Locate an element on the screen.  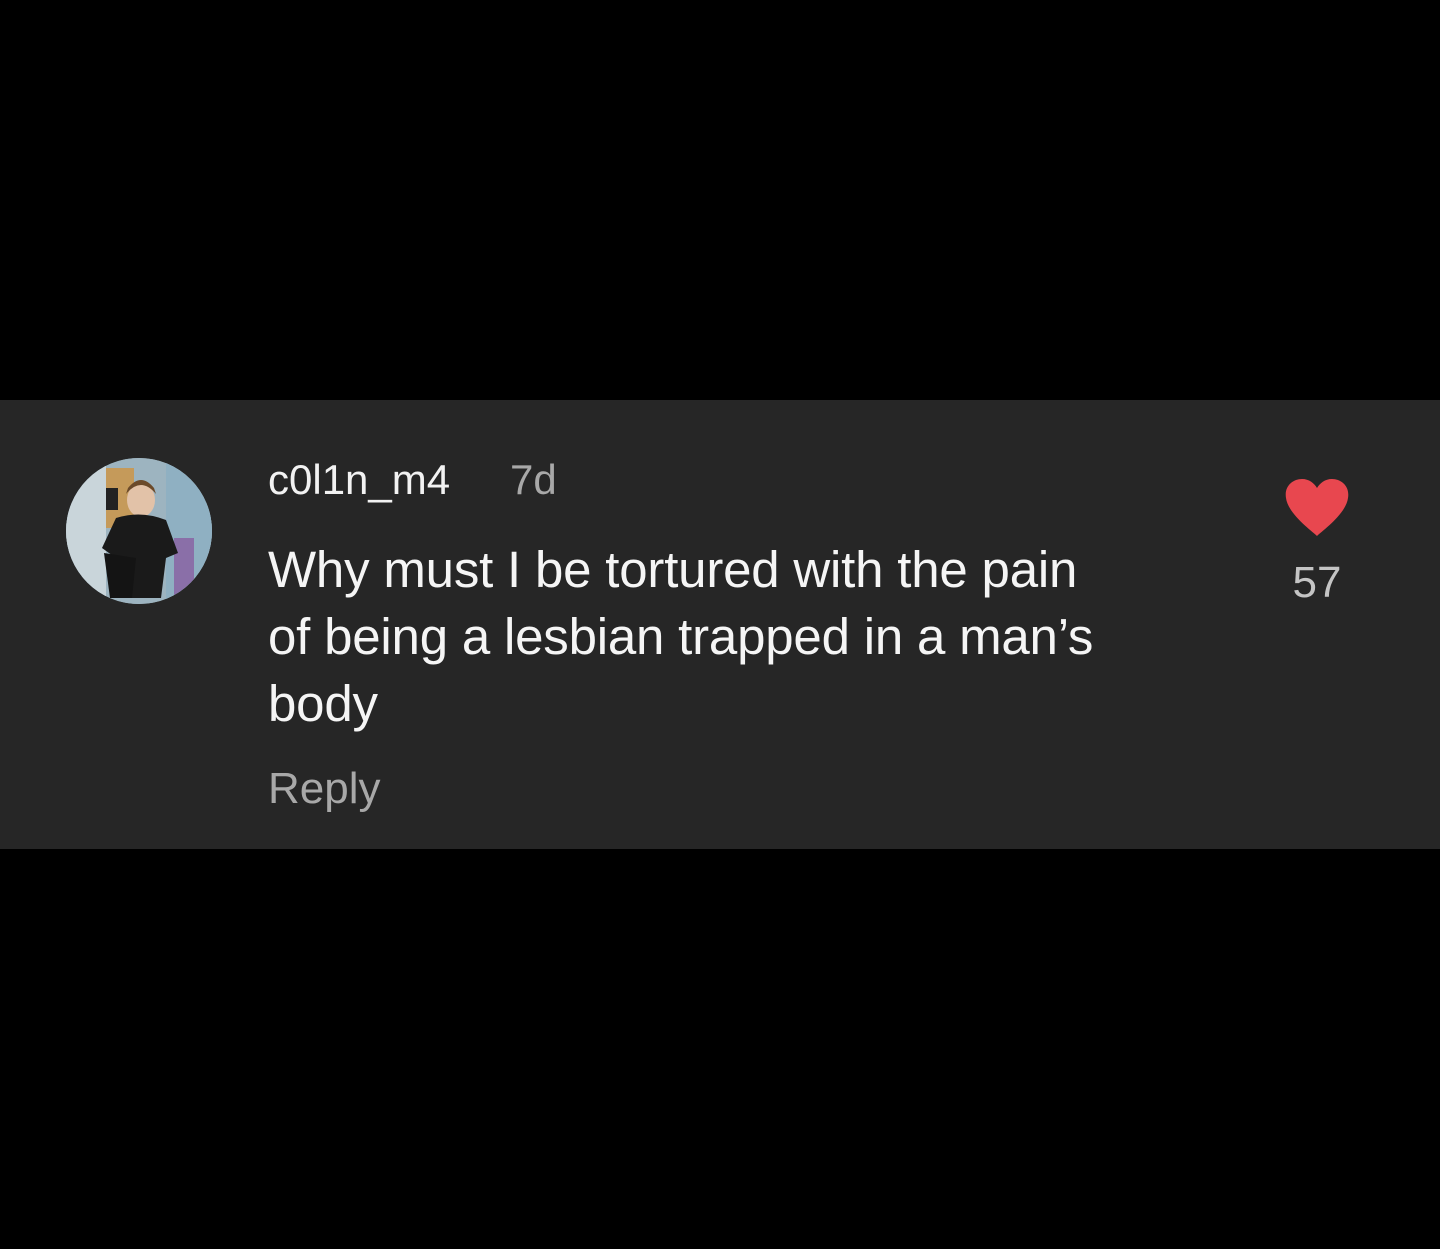
timestamp: 7d is located at coordinates (533, 479).